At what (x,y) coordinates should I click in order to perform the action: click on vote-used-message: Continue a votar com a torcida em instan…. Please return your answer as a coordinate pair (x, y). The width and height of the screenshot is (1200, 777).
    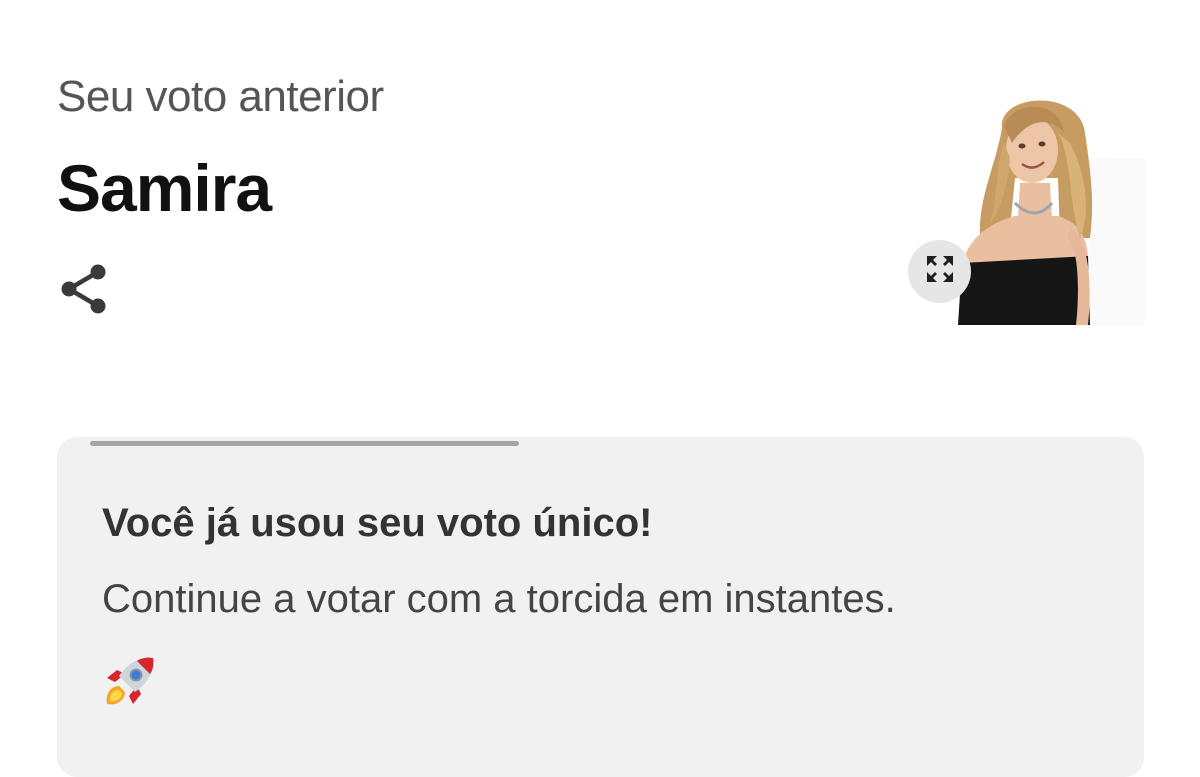
    Looking at the image, I should click on (499, 599).